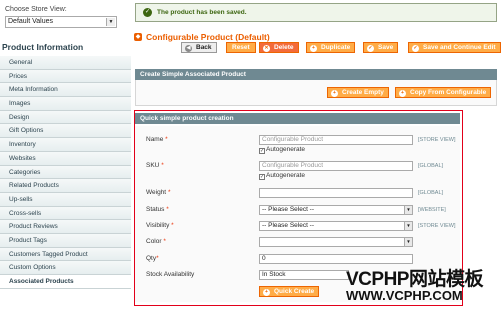 The image size is (504, 314). Describe the element at coordinates (138, 37) in the screenshot. I see `product-icon: ◆` at that location.